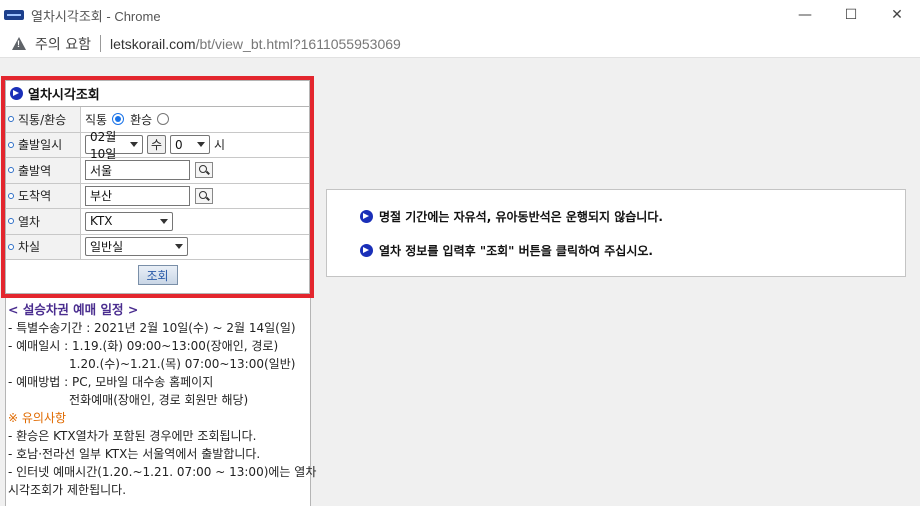 Image resolution: width=920 pixels, height=506 pixels. I want to click on maximize-button: ☐, so click(851, 15).